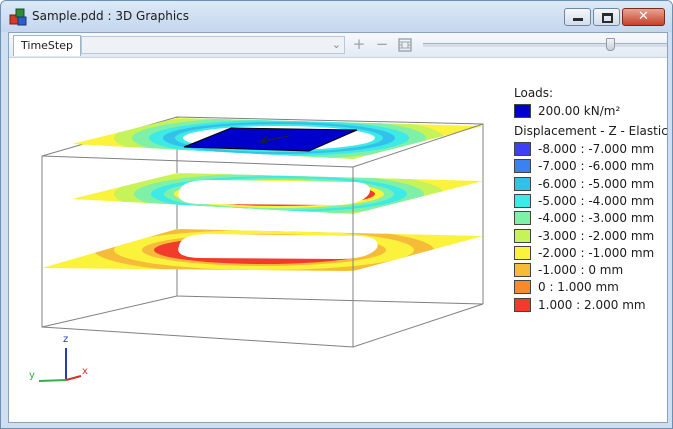 This screenshot has height=429, width=673. I want to click on axis-triad: z x y, so click(58, 358).